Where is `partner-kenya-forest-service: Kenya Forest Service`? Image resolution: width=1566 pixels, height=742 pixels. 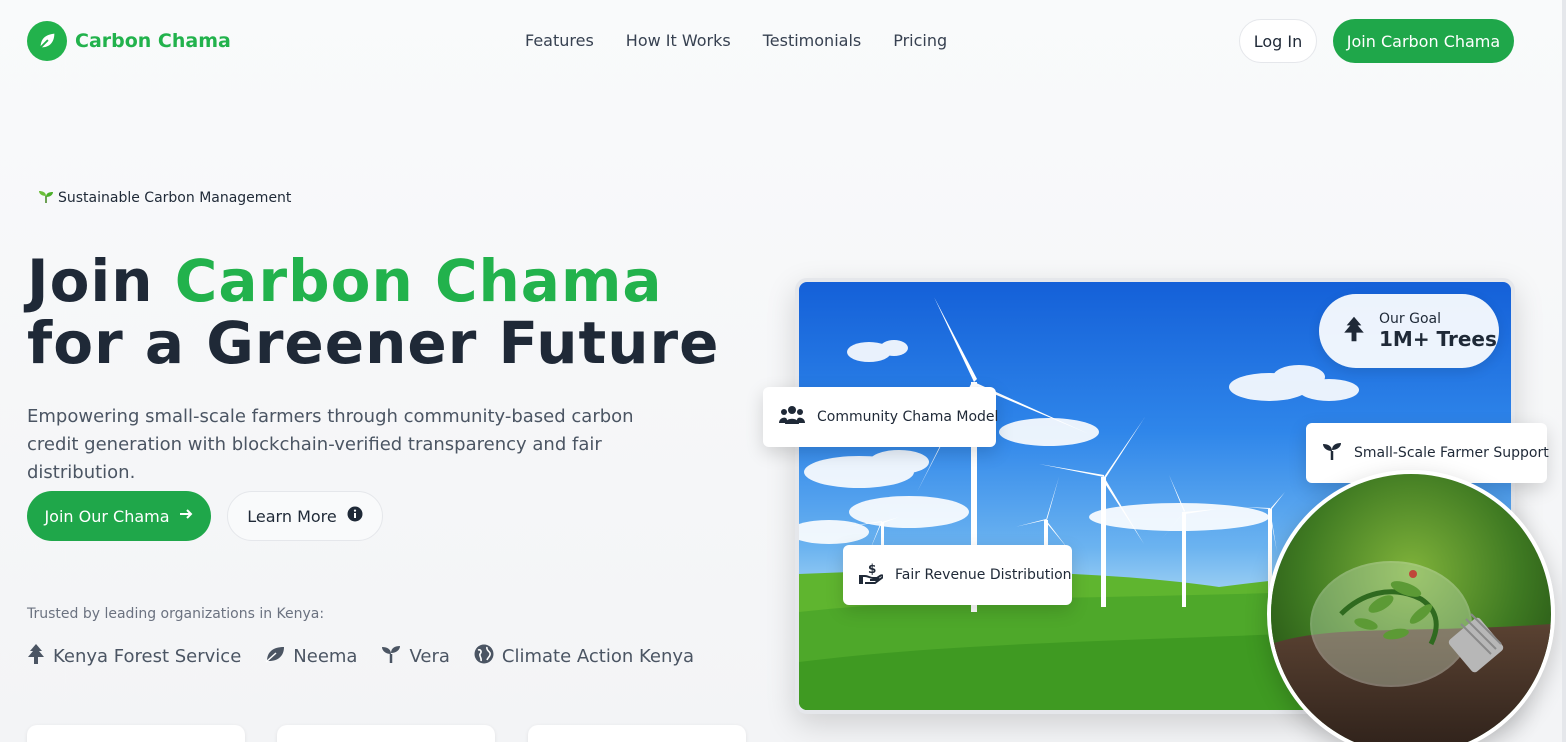
partner-kenya-forest-service: Kenya Forest Service is located at coordinates (134, 656).